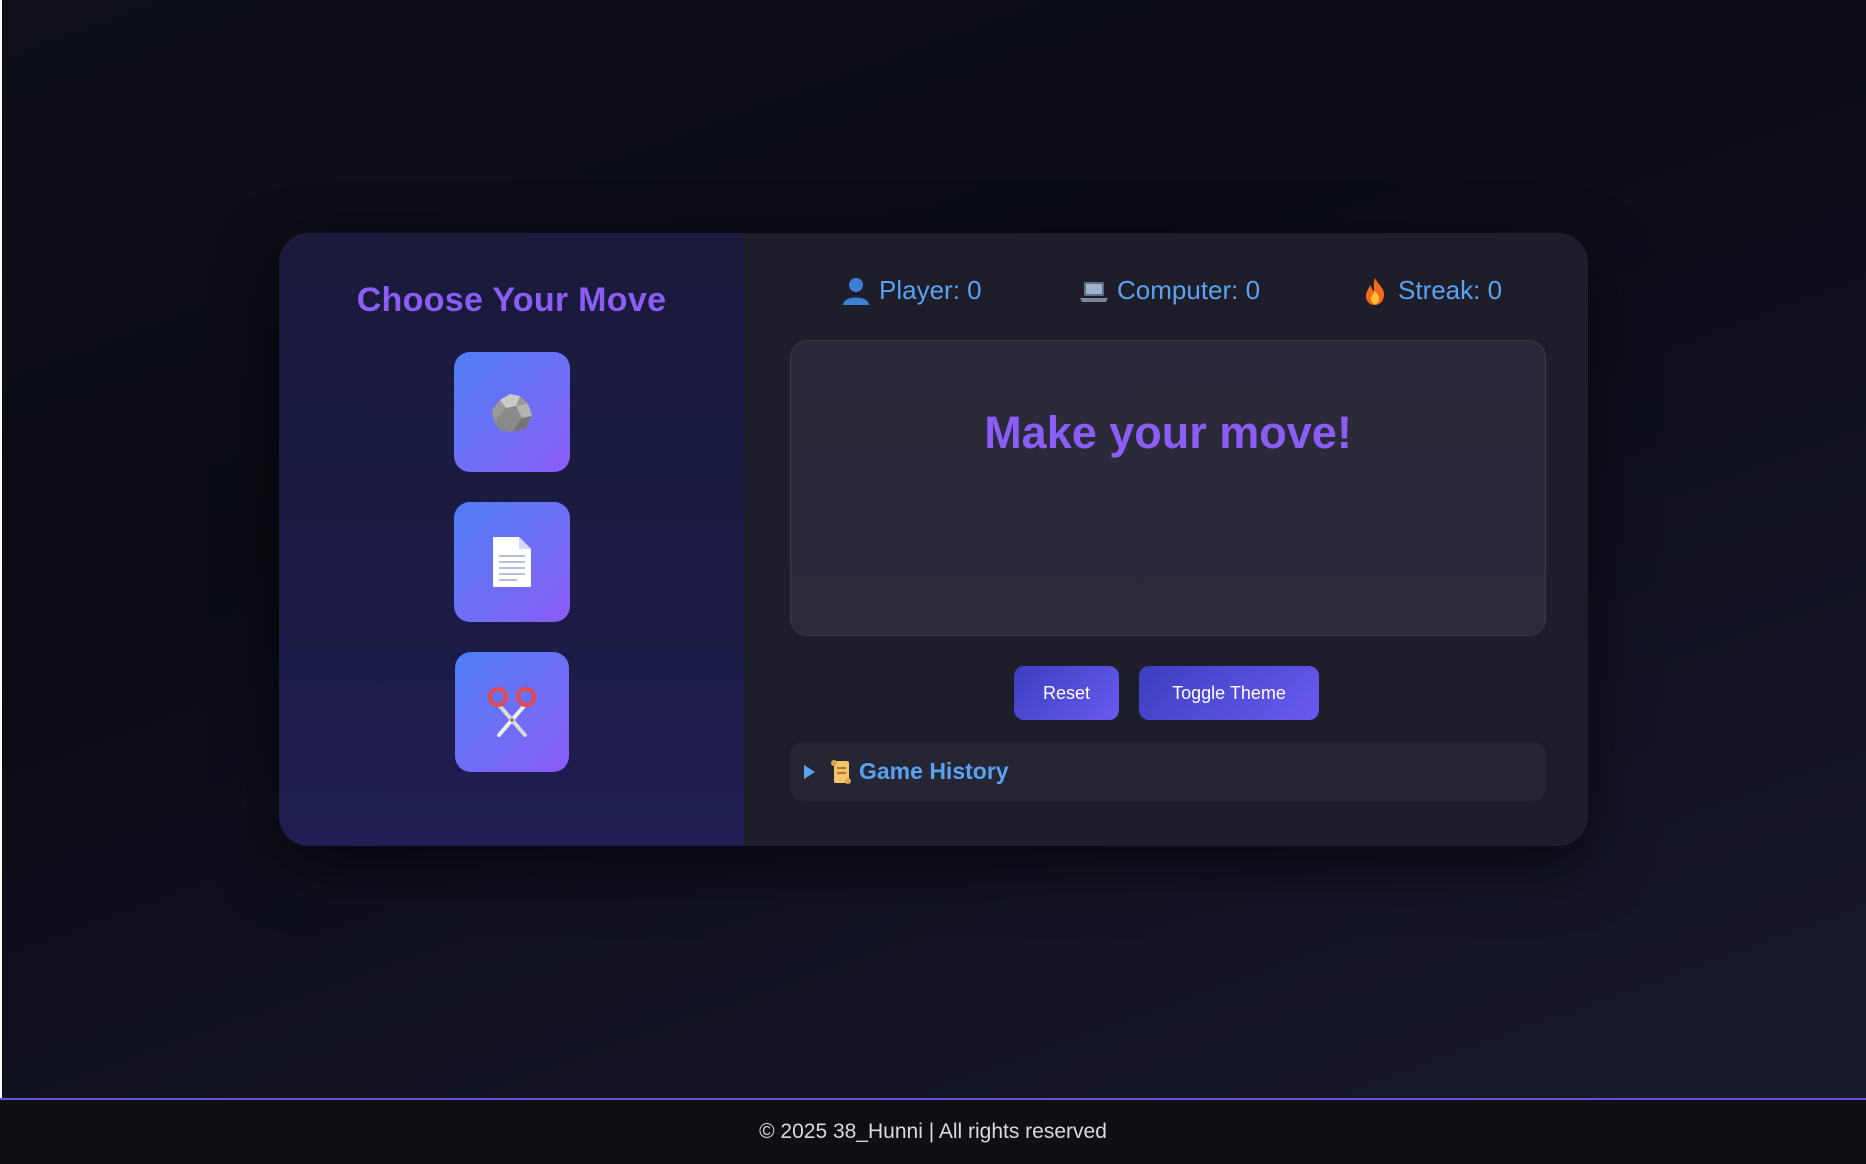 This screenshot has height=1164, width=1866. What do you see at coordinates (1094, 291) in the screenshot?
I see `laptop-icon` at bounding box center [1094, 291].